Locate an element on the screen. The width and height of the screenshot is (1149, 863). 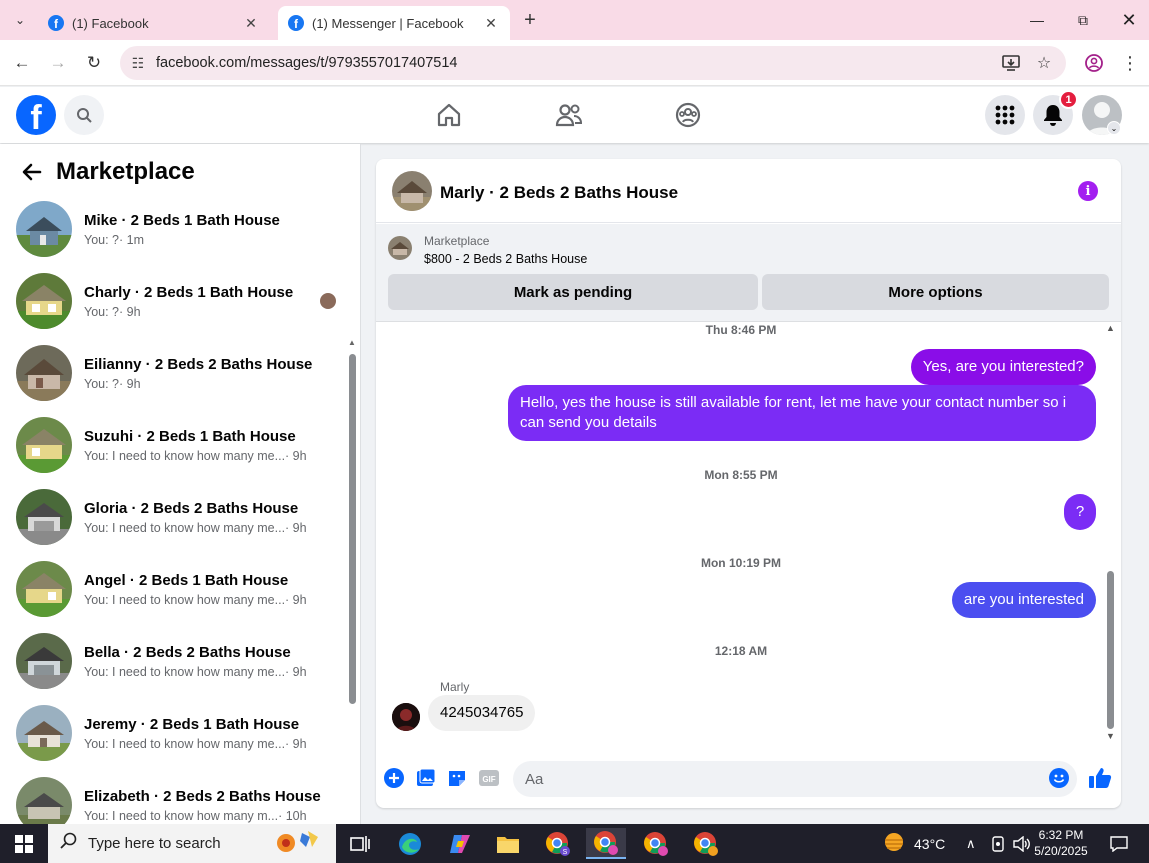
chrome-profile-3-icon is located at coordinates (706, 843).